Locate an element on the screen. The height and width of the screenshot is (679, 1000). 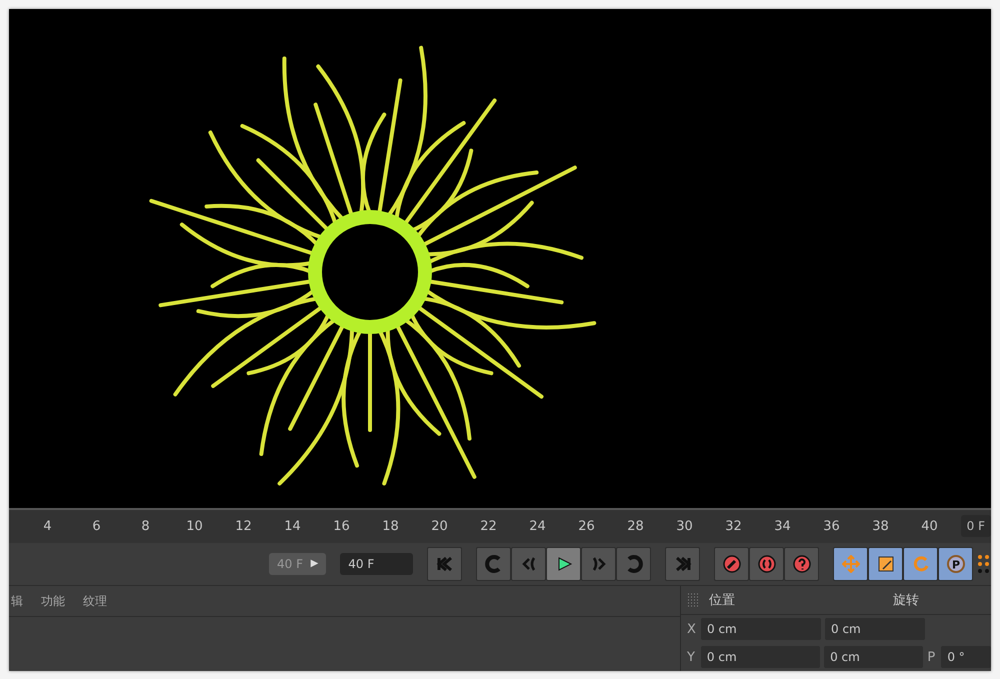
scale-tool-button is located at coordinates (885, 563).